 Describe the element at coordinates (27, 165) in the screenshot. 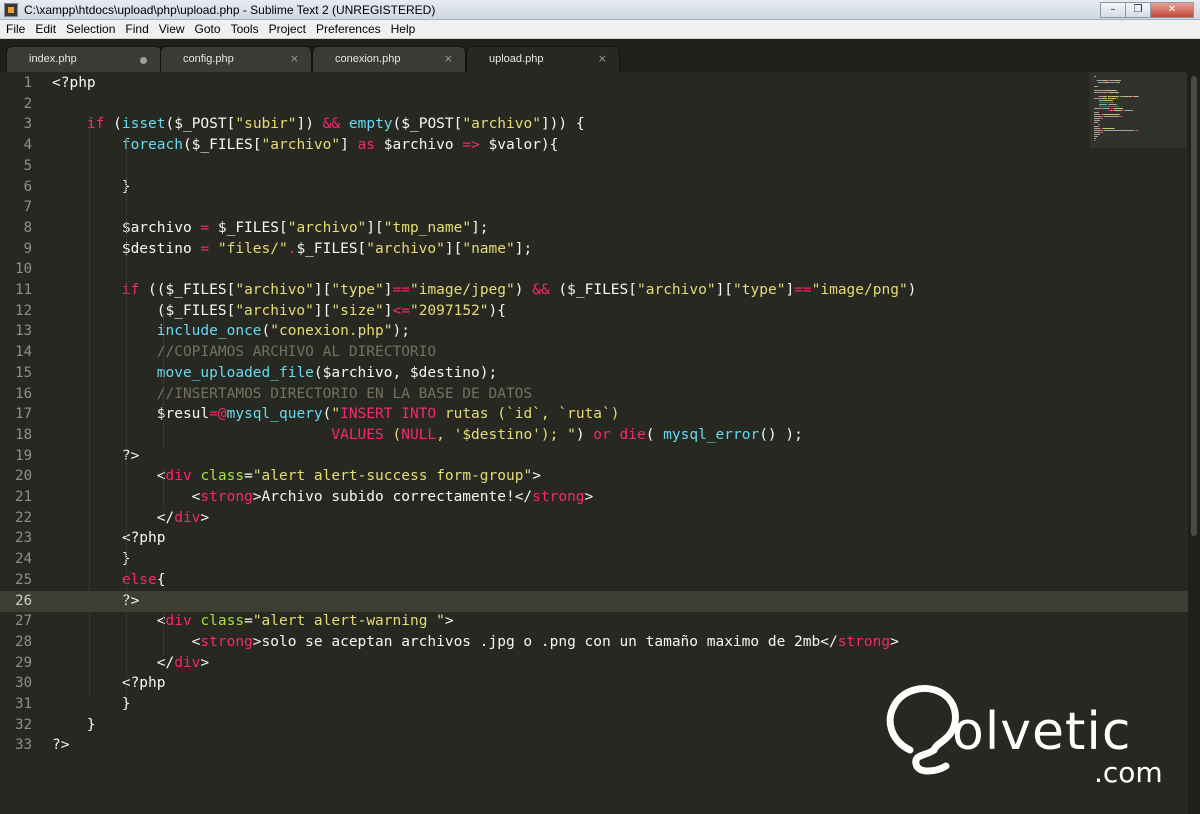

I see `line-number: 5` at that location.